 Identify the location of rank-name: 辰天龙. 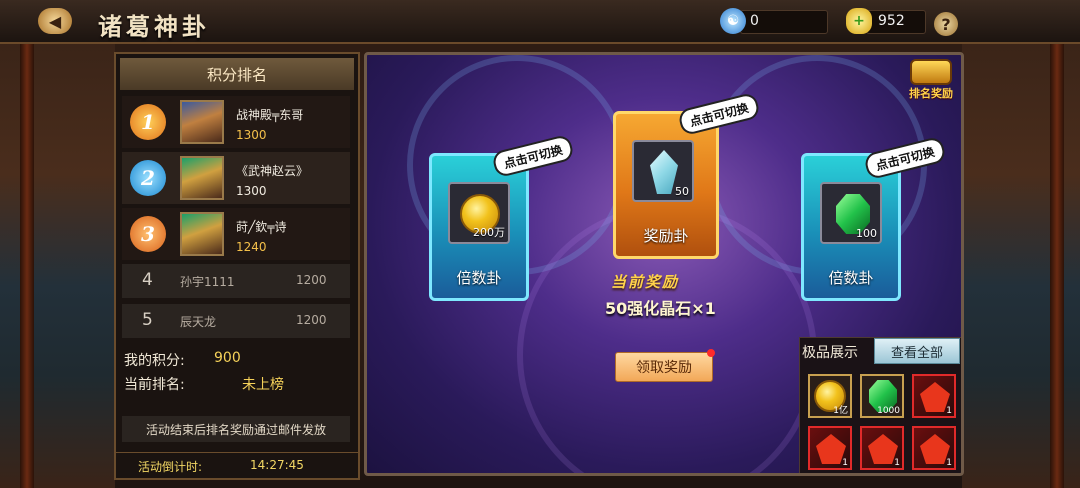
(198, 322).